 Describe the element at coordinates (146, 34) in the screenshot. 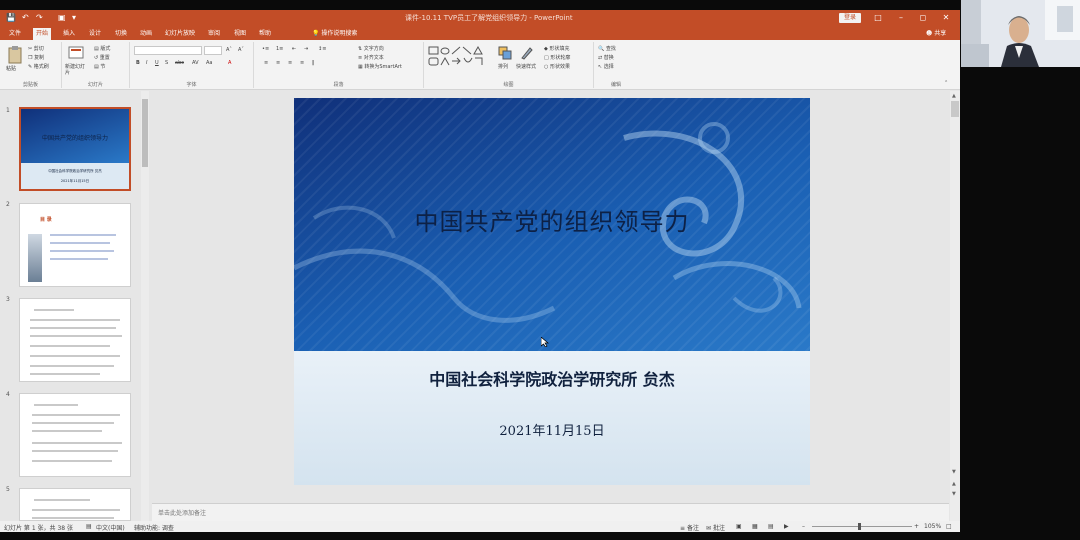

I see `tab-animations: 动画` at that location.